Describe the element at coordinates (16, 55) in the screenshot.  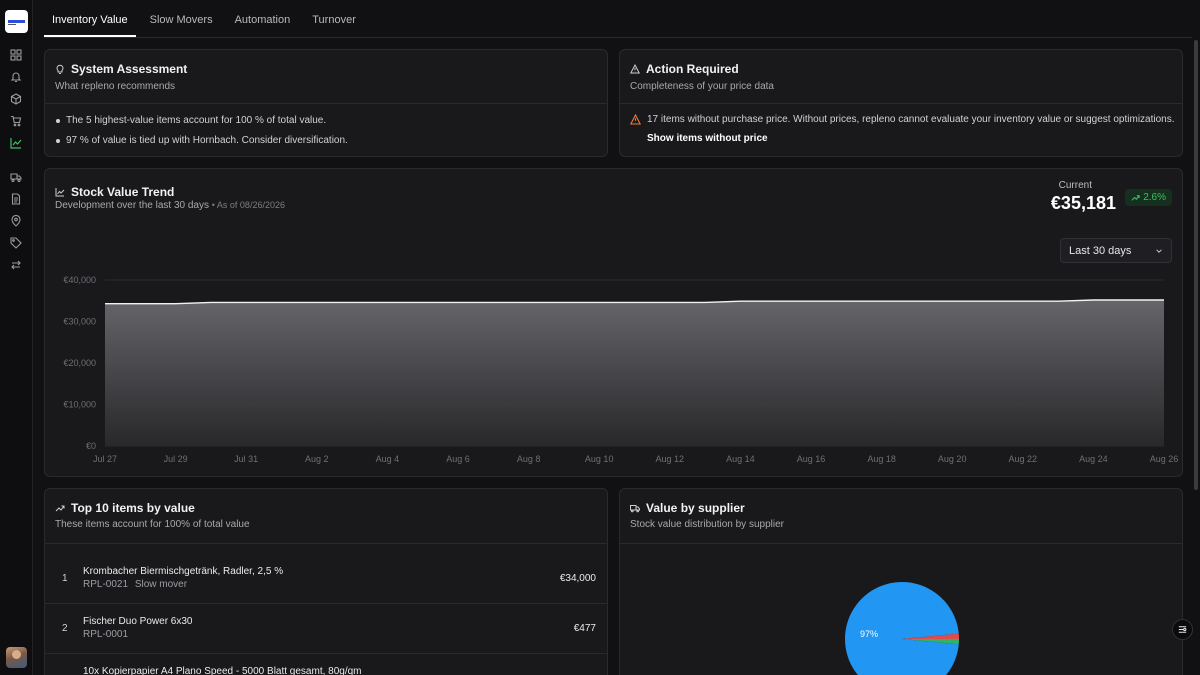
I see `dashboard-icon` at that location.